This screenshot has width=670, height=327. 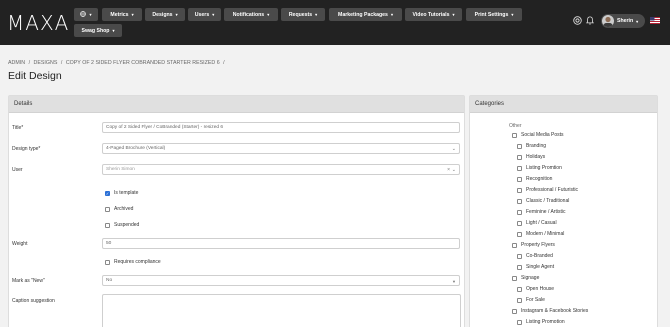 I want to click on nav-label: Marketing Packages, so click(x=363, y=14).